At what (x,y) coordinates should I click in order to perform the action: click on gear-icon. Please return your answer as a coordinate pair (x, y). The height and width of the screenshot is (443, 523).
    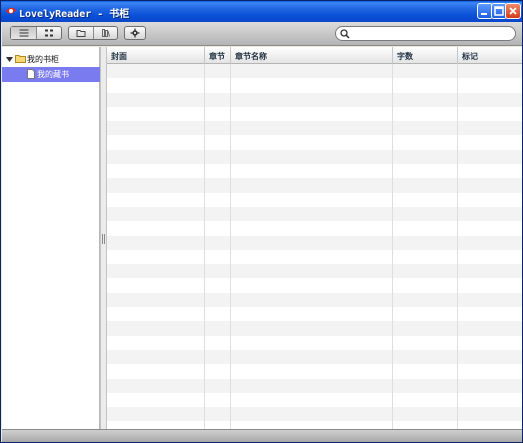
    Looking at the image, I should click on (135, 33).